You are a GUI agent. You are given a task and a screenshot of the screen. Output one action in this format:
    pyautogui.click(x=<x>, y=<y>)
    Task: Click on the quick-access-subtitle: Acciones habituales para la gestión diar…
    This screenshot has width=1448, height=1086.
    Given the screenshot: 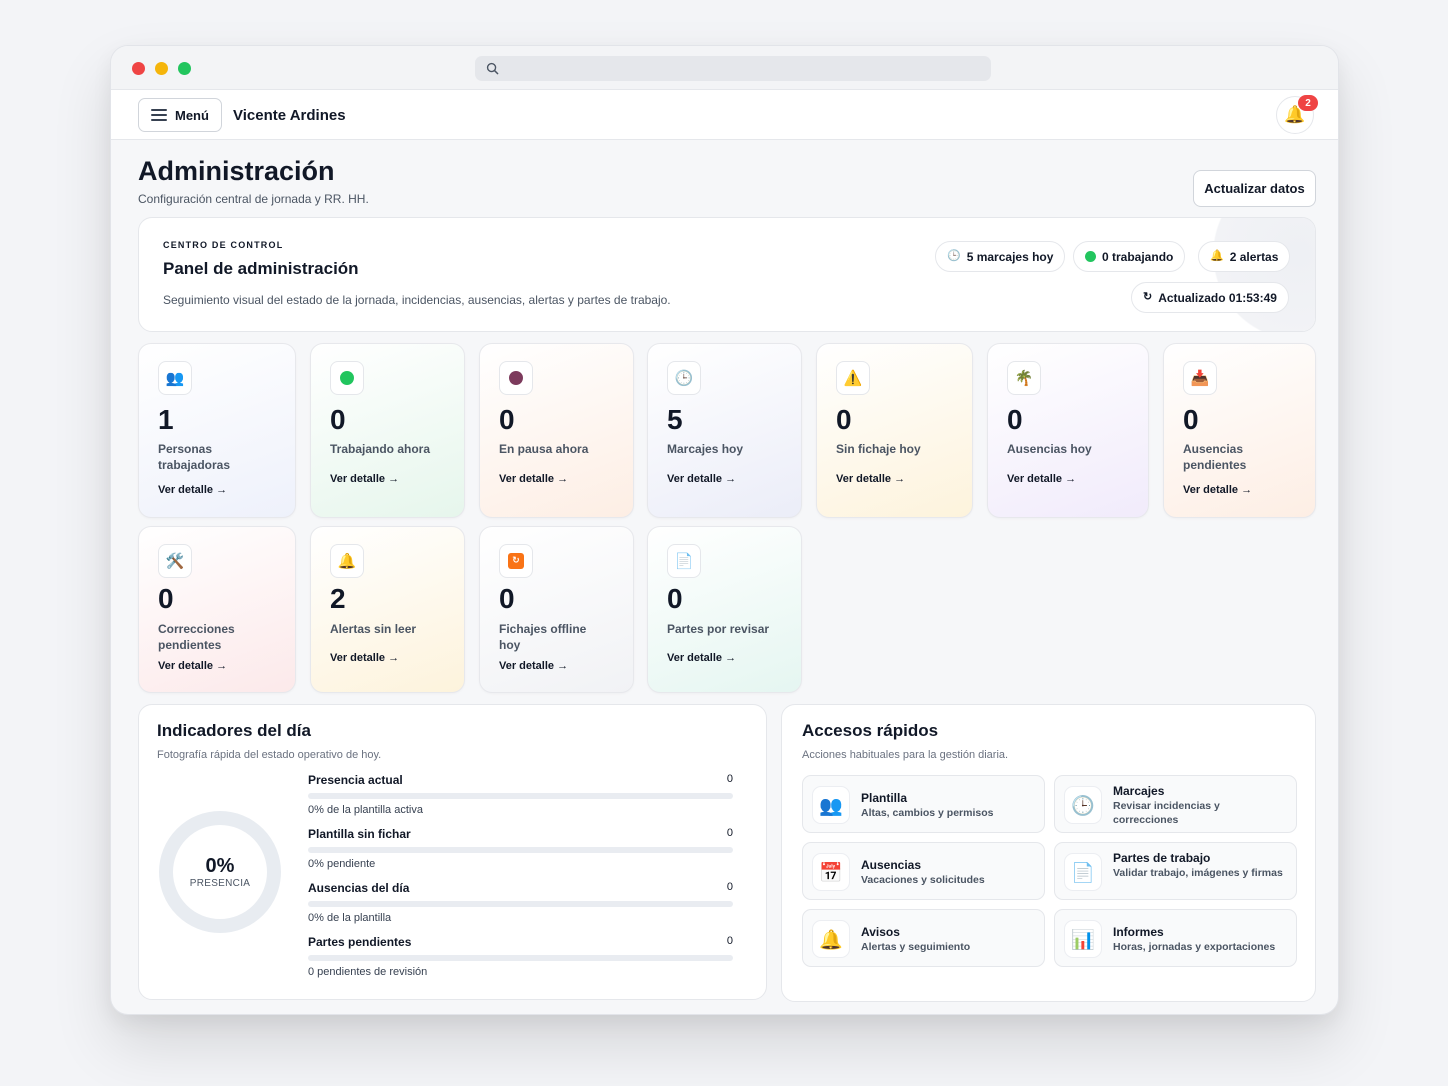 What is the action you would take?
    pyautogui.click(x=905, y=755)
    